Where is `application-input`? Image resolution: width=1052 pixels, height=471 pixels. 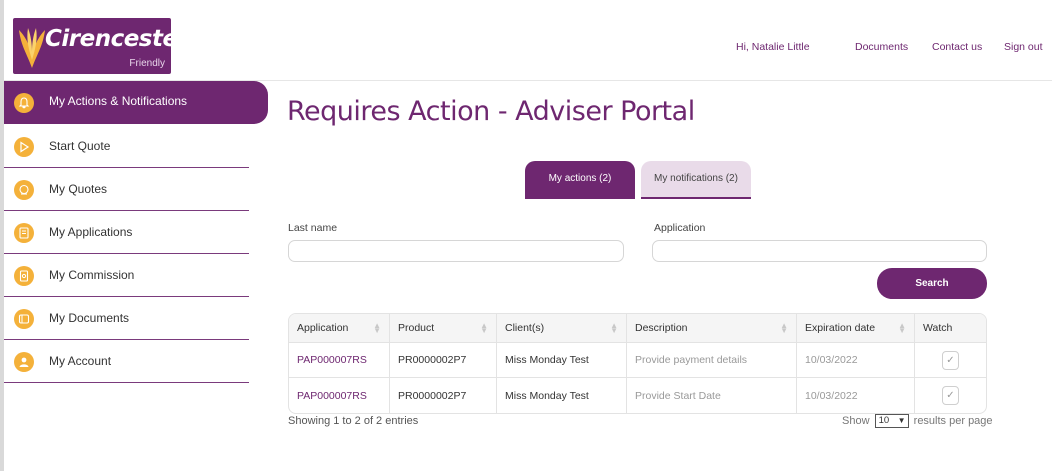
application-input is located at coordinates (819, 251).